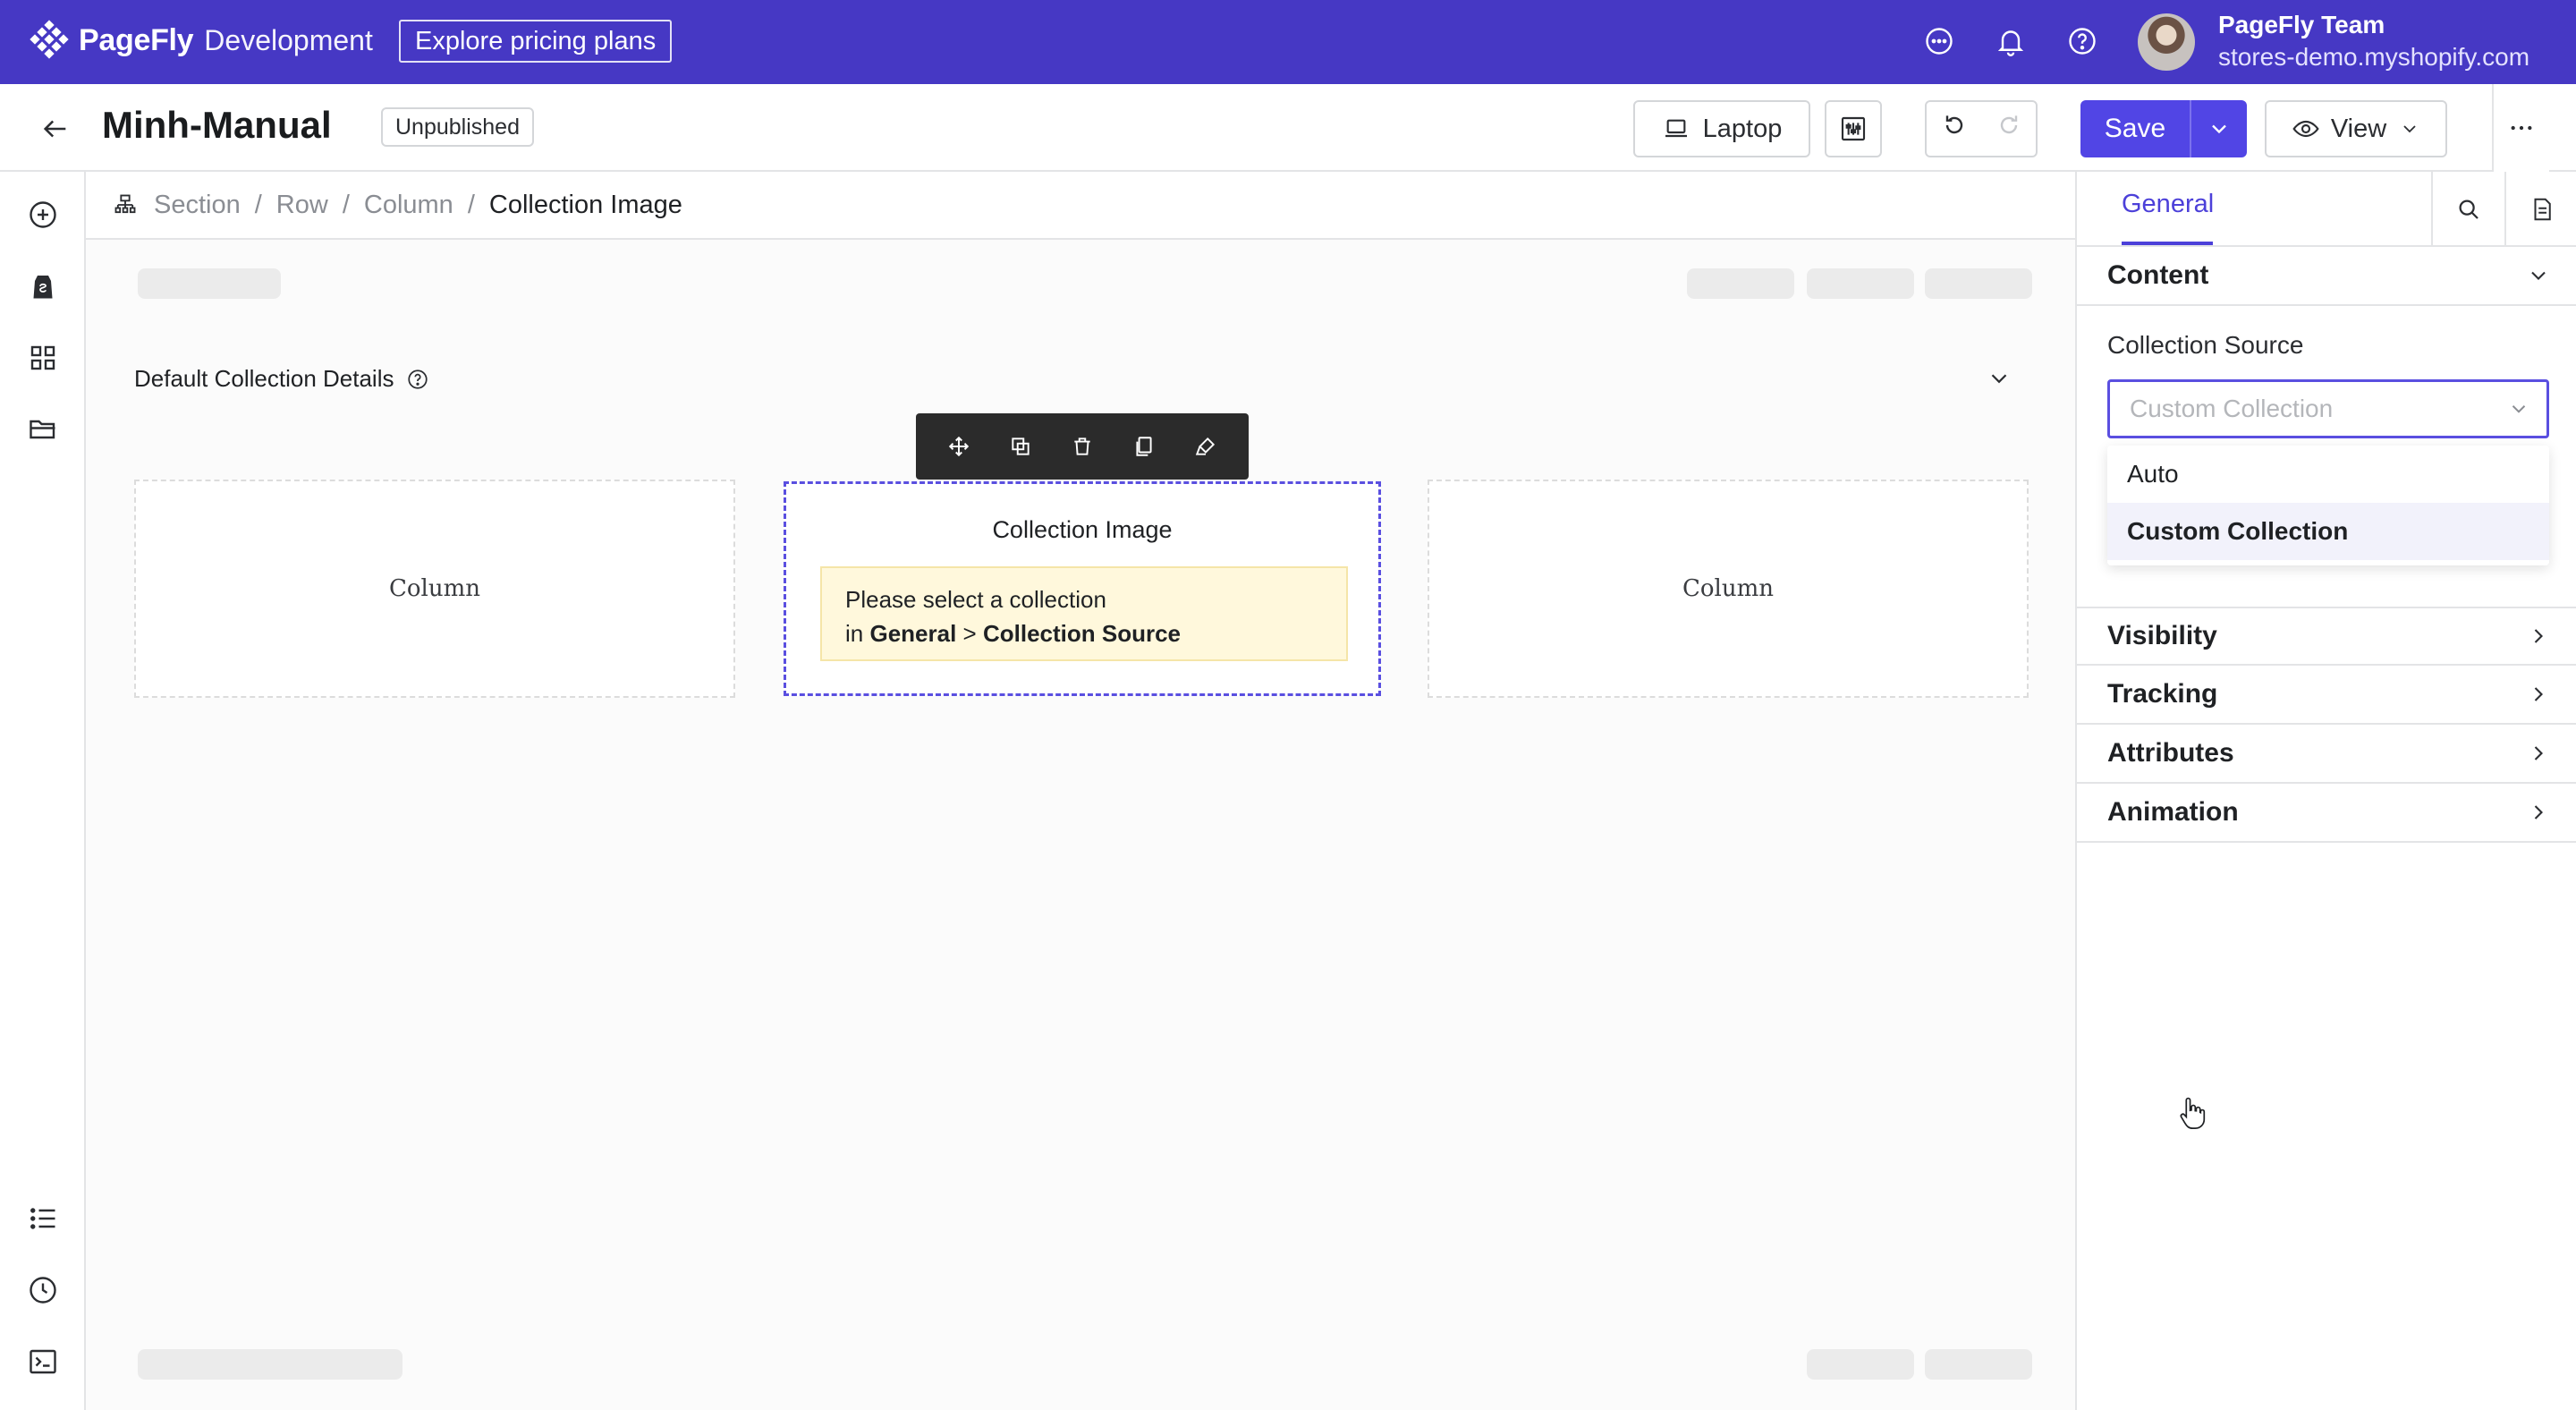 This screenshot has width=2576, height=1410. I want to click on section-content: Content, so click(2326, 277).